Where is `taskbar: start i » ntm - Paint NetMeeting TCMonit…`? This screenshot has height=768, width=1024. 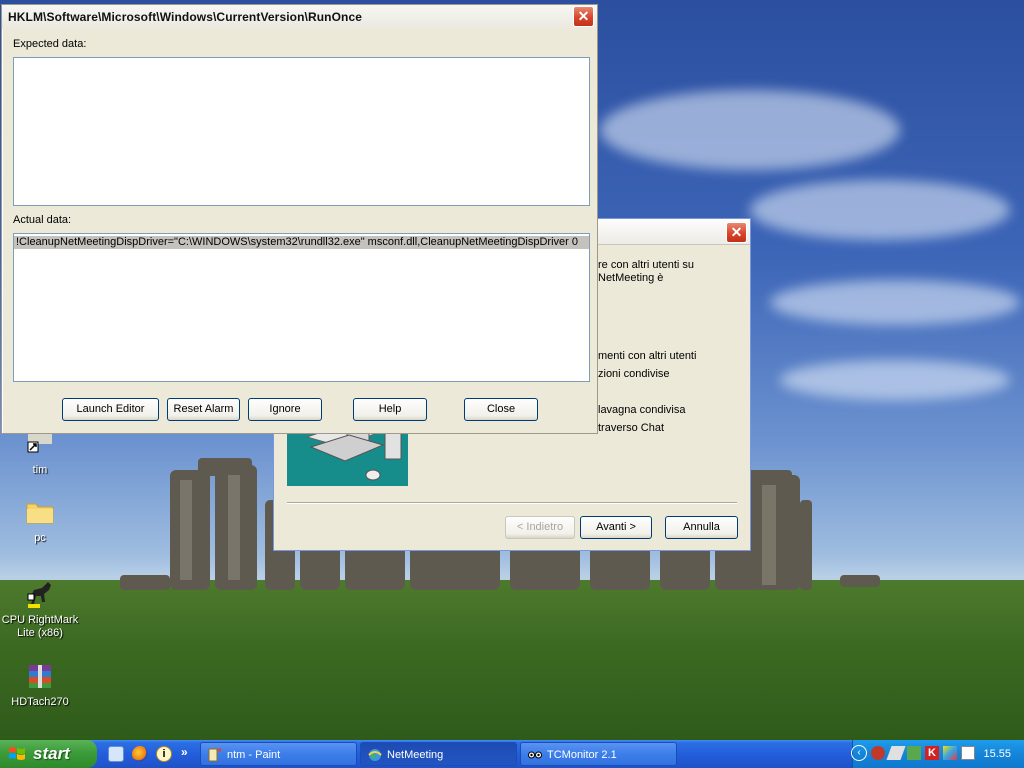
taskbar: start i » ntm - Paint NetMeeting TCMonit… is located at coordinates (512, 754).